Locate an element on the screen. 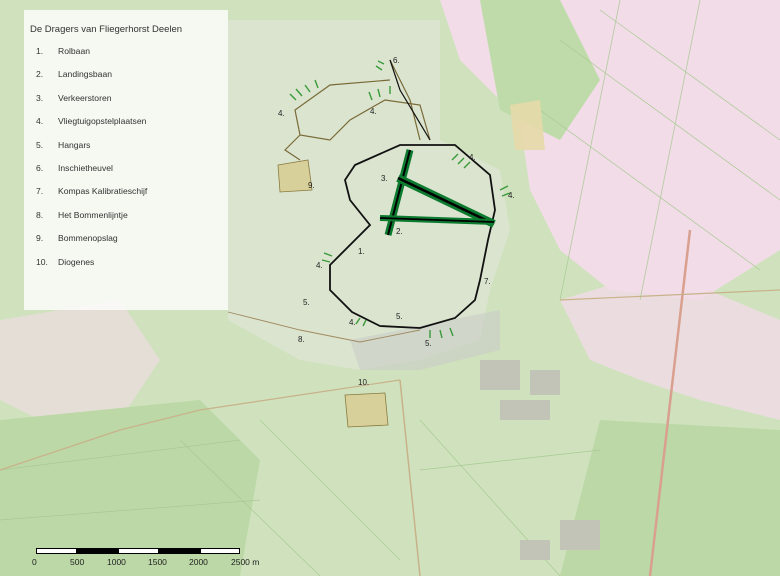 The width and height of the screenshot is (780, 576). scale-bar-label: 2000 is located at coordinates (198, 562).